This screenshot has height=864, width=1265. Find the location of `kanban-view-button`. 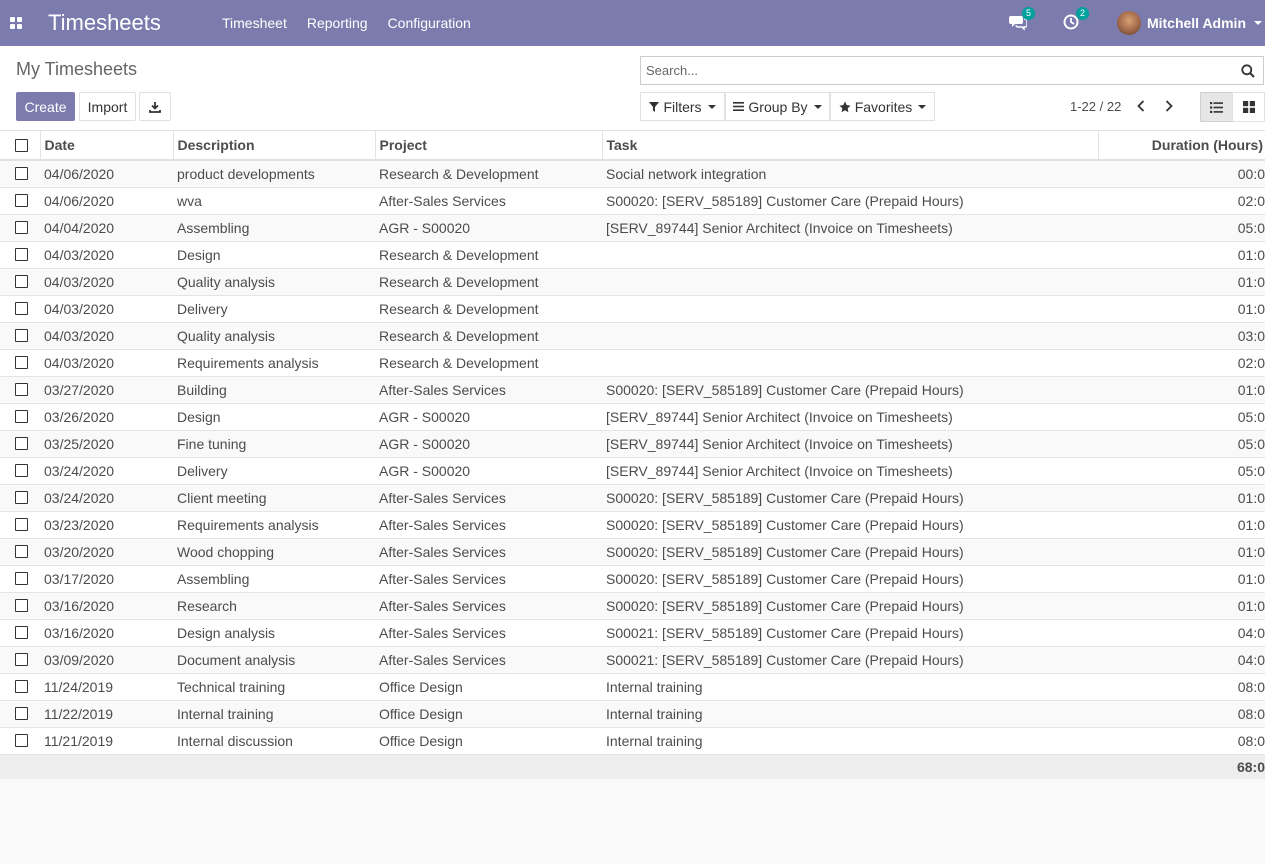

kanban-view-button is located at coordinates (1248, 107).